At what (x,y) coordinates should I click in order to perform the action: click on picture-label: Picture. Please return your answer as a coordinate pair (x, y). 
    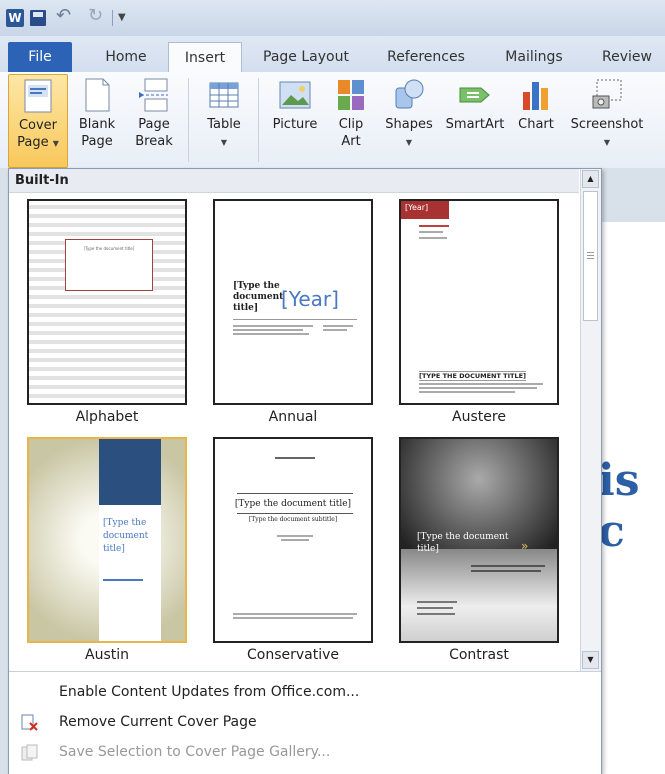
    Looking at the image, I should click on (295, 124).